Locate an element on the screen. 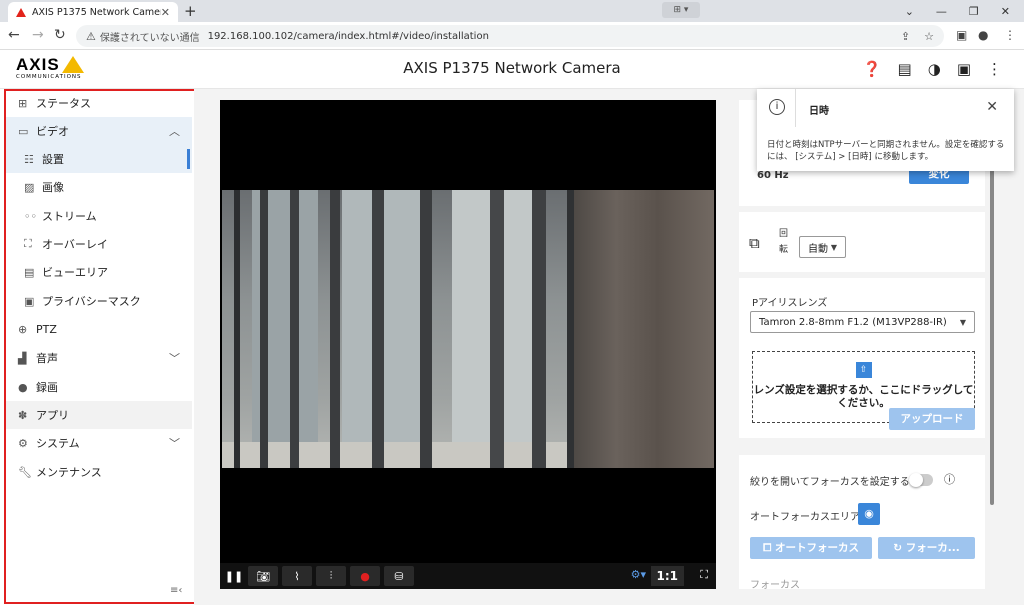 This screenshot has height=605, width=1024. sidebar-item-label: 画像 is located at coordinates (53, 187).